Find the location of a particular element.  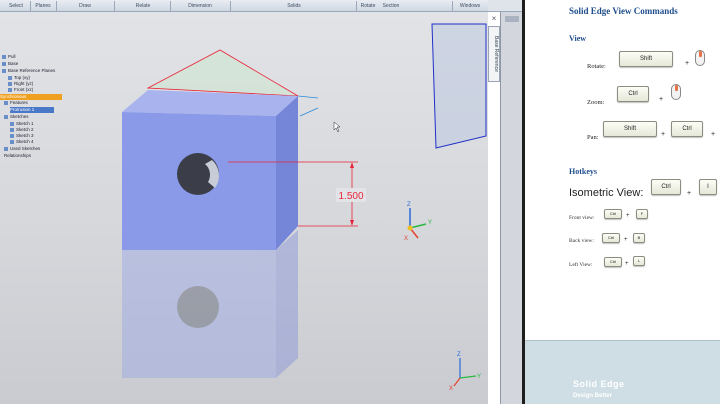

corner-triad: Z Y X is located at coordinates (465, 372).